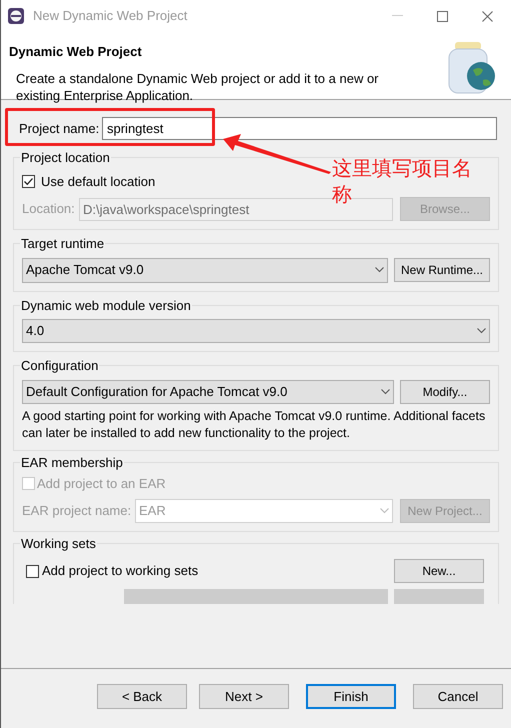 The width and height of the screenshot is (511, 728). What do you see at coordinates (244, 696) in the screenshot?
I see `dialog-button: Next >` at bounding box center [244, 696].